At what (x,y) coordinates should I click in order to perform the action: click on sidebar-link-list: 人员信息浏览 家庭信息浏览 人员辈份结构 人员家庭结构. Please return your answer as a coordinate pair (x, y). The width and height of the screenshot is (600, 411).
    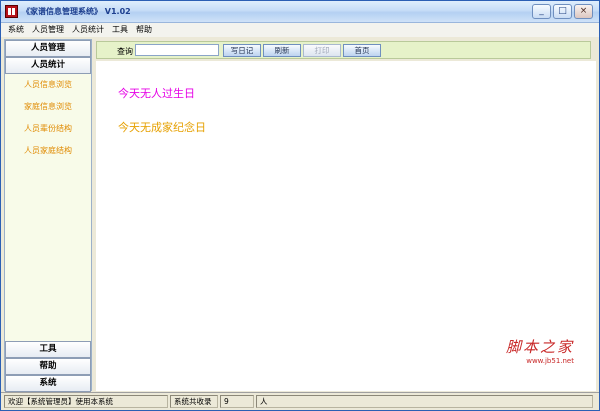
    Looking at the image, I should click on (48, 118).